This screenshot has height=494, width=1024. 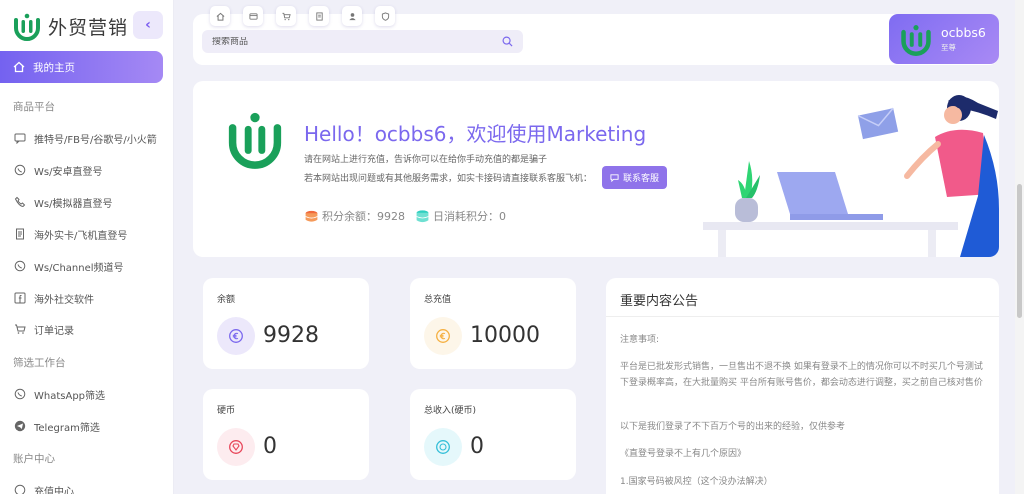 I want to click on coins-label: 硬币, so click(x=226, y=411).